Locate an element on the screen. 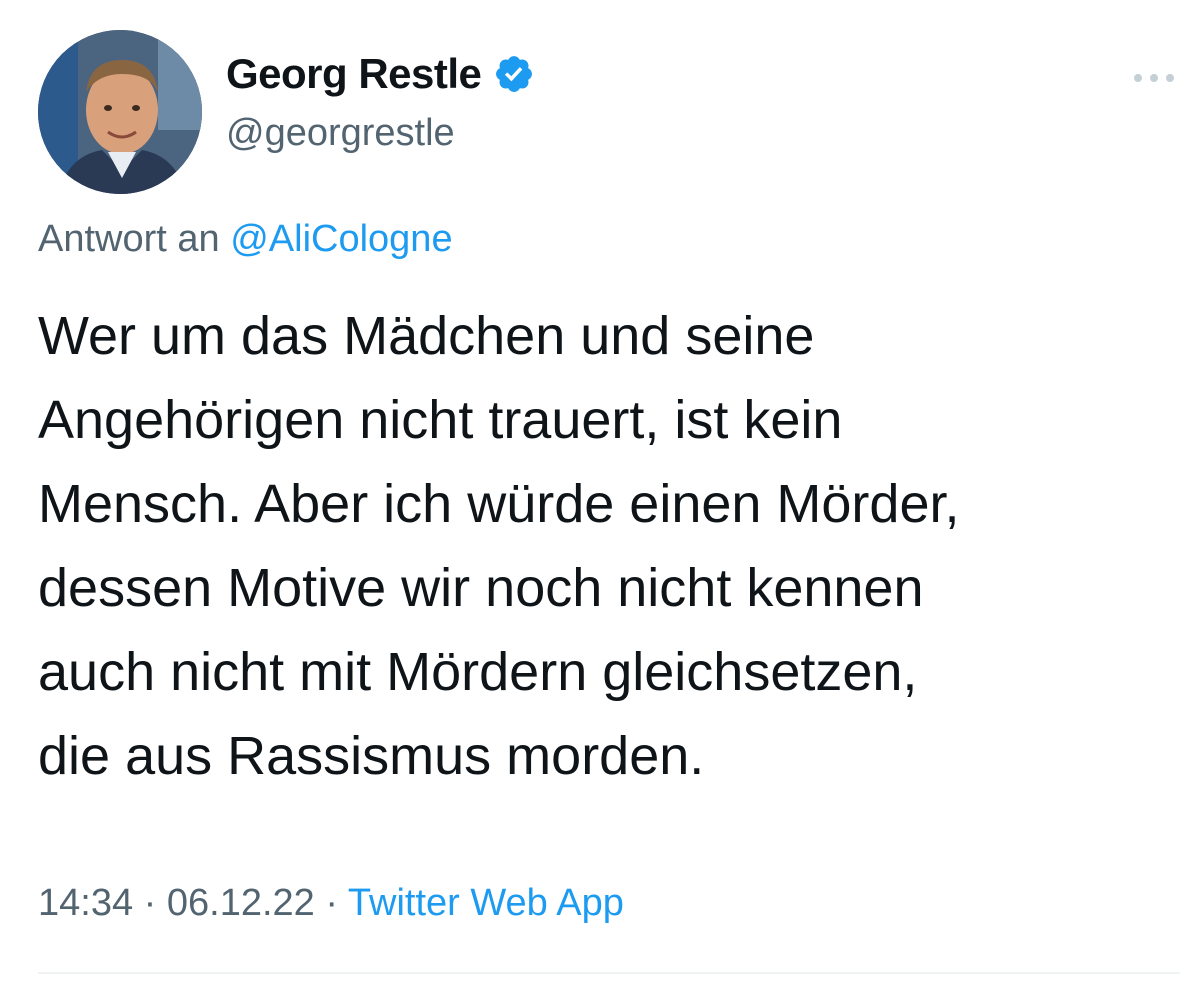  reply-context: Antwort an @AliCologne is located at coordinates (245, 239).